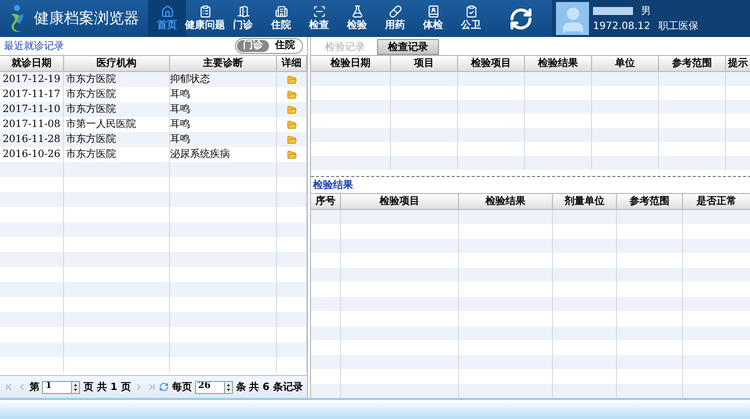 The height and width of the screenshot is (419, 750). What do you see at coordinates (253, 46) in the screenshot?
I see `toggle-option: 门诊` at bounding box center [253, 46].